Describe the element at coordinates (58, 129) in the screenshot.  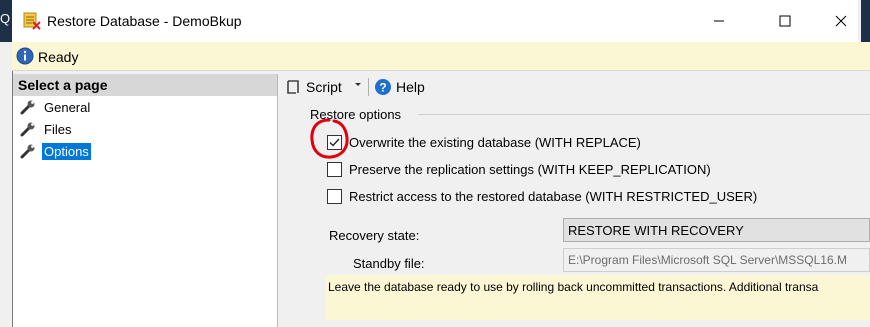
I see `page-item-label: Files` at that location.